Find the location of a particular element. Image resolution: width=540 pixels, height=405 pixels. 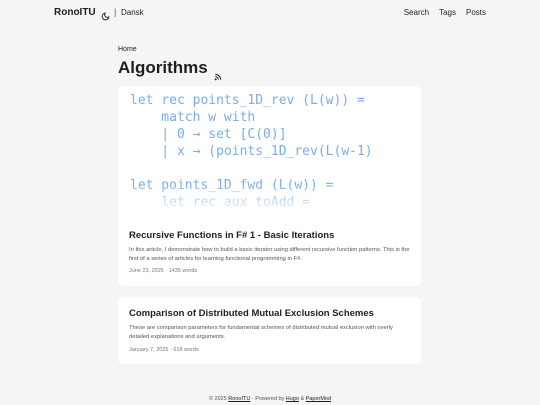

menu-item-posts: Posts is located at coordinates (476, 12).